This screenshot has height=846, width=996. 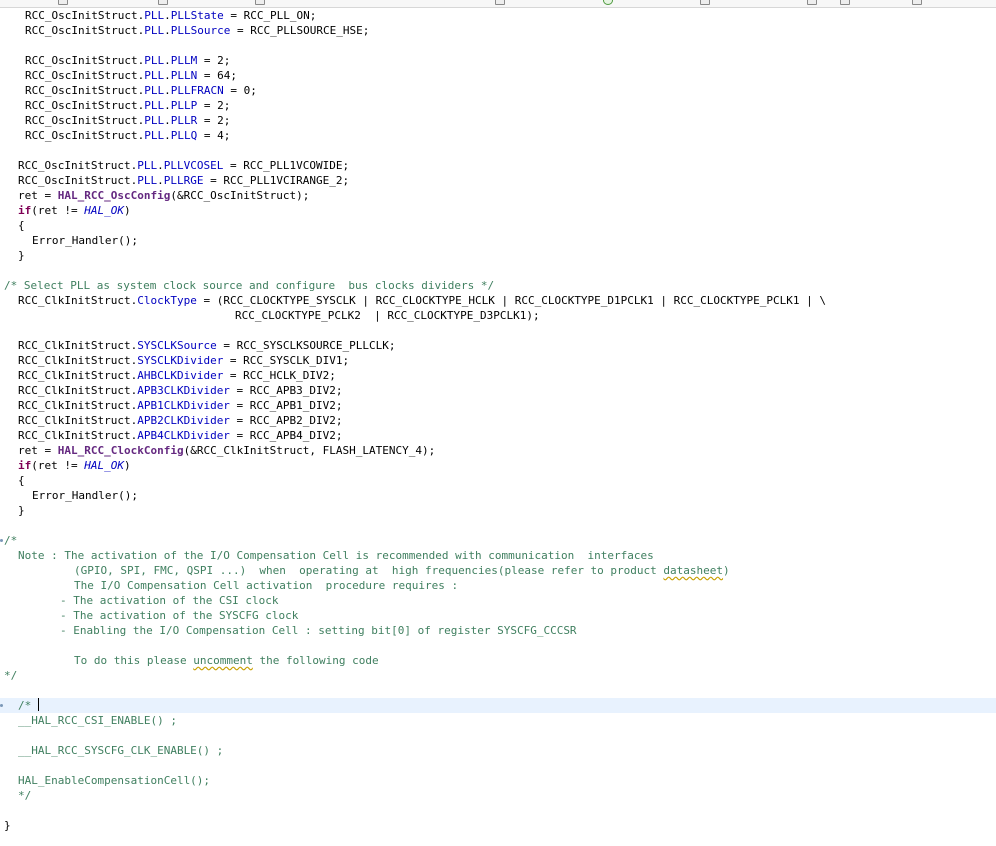 What do you see at coordinates (498, 600) in the screenshot?
I see `code-line: - The activation of the CSI clock` at bounding box center [498, 600].